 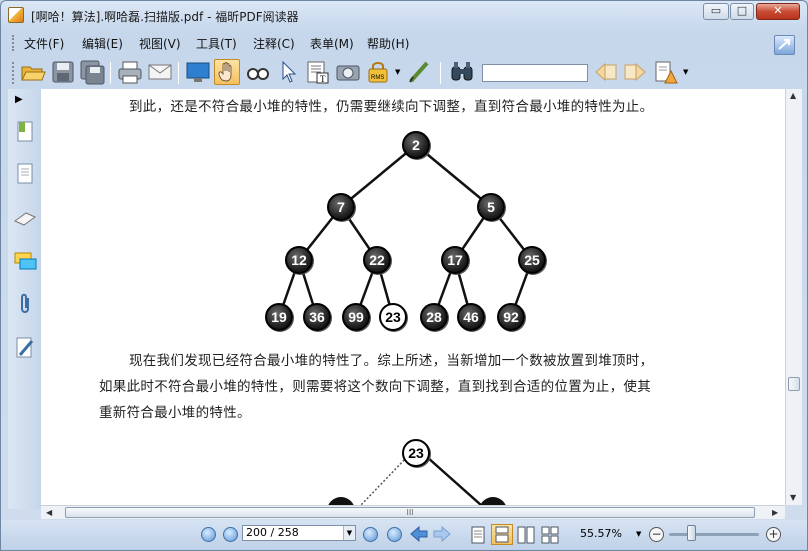 What do you see at coordinates (666, 72) in the screenshot?
I see `search-options-icon` at bounding box center [666, 72].